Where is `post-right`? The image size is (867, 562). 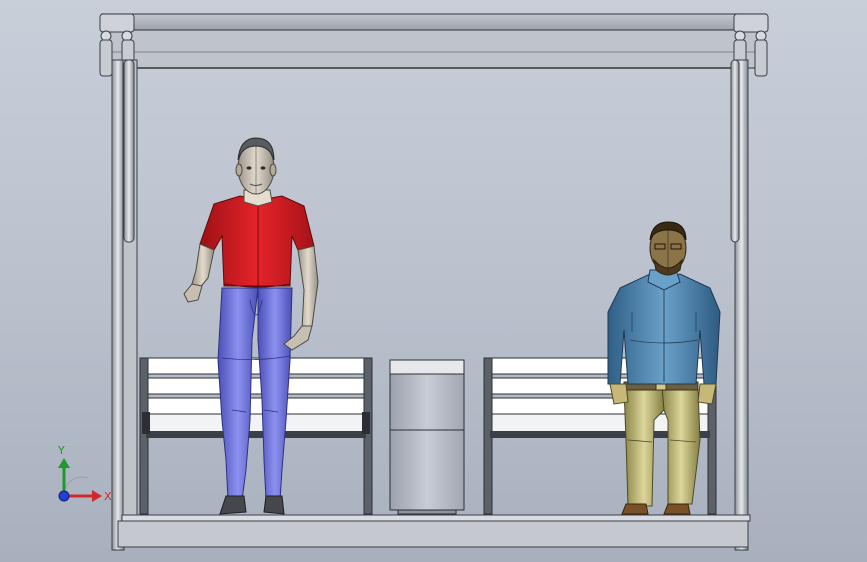 post-right is located at coordinates (739, 305).